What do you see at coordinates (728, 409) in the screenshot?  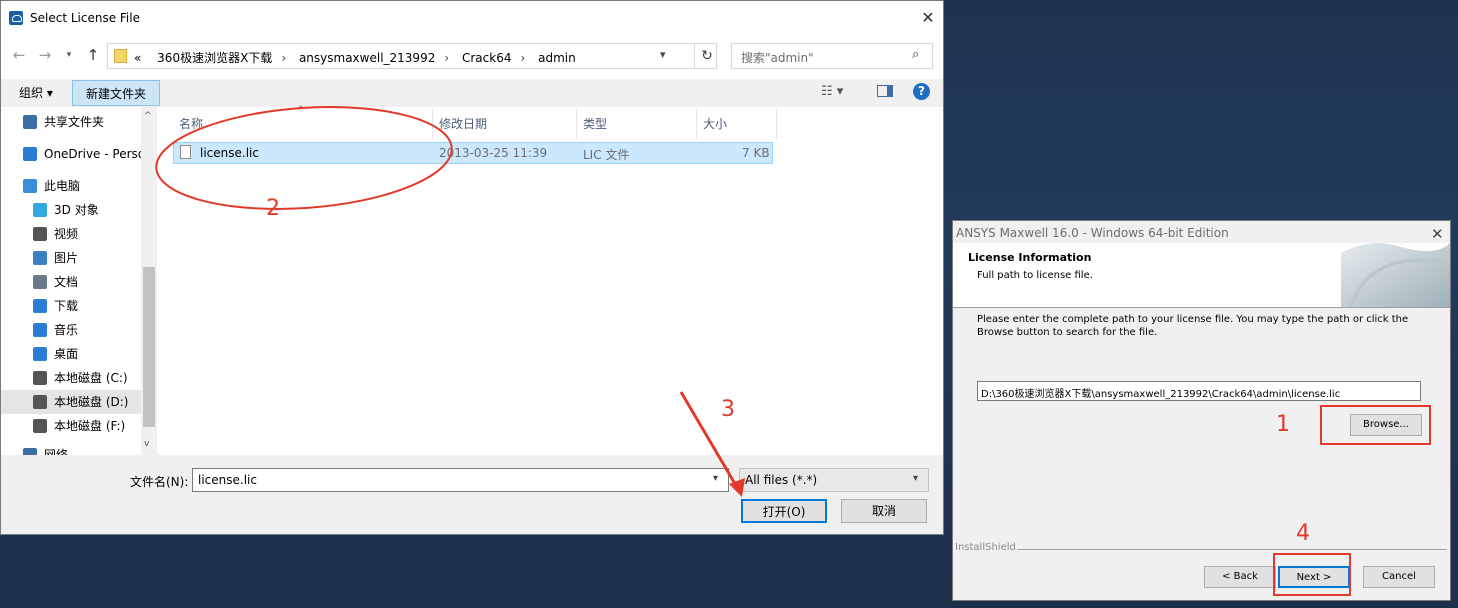 I see `annotation-step-3: 3` at bounding box center [728, 409].